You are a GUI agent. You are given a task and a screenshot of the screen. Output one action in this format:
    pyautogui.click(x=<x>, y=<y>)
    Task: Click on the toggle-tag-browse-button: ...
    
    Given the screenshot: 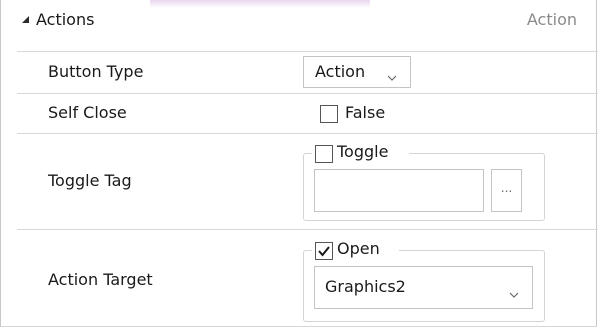 What is the action you would take?
    pyautogui.click(x=506, y=190)
    